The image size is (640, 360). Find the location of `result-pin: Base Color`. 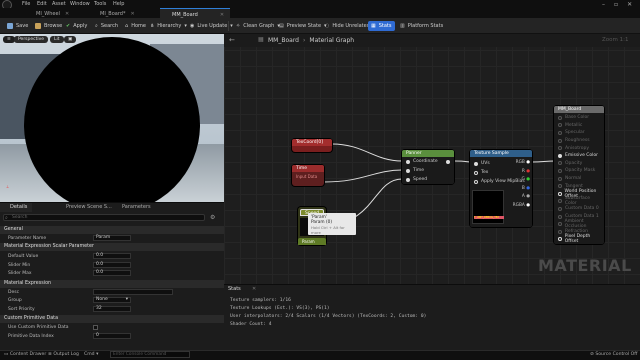

result-pin: Base Color is located at coordinates (579, 118).